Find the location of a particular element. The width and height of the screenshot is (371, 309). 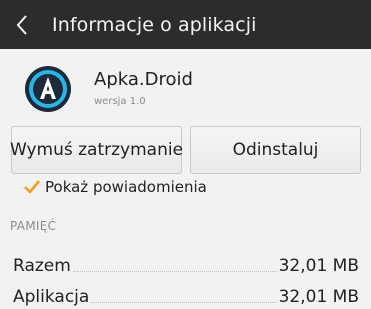

notifications-label: Pokaż powiadomienia is located at coordinates (126, 187).